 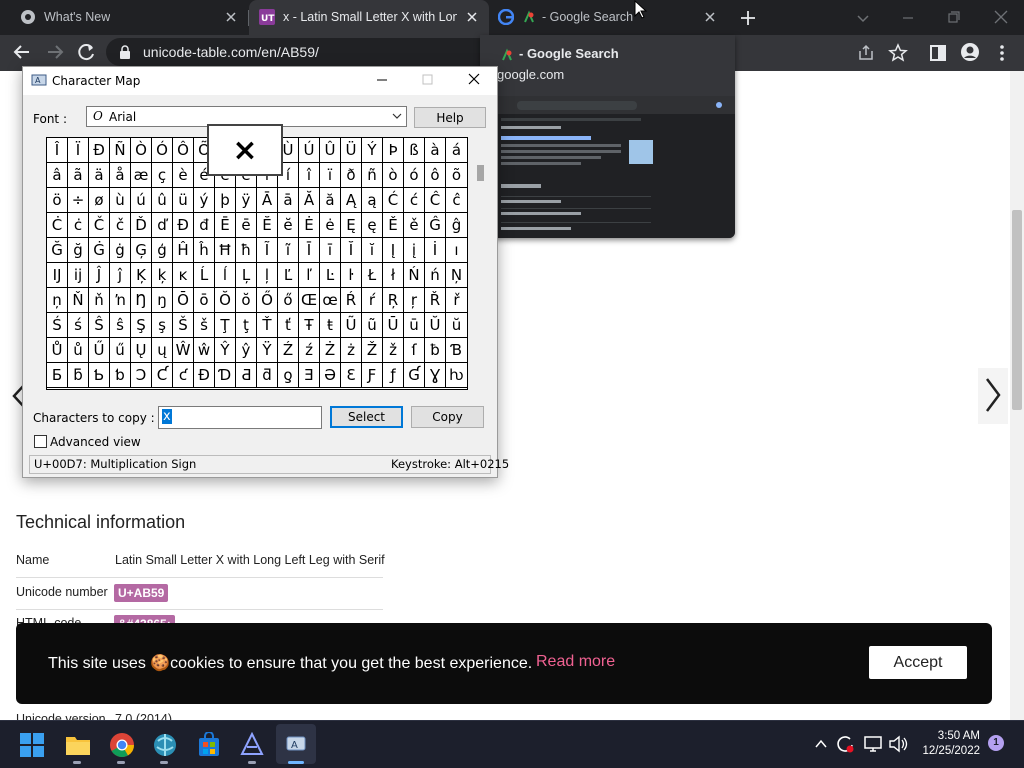 What do you see at coordinates (57, 175) in the screenshot?
I see `char-cell: â` at bounding box center [57, 175].